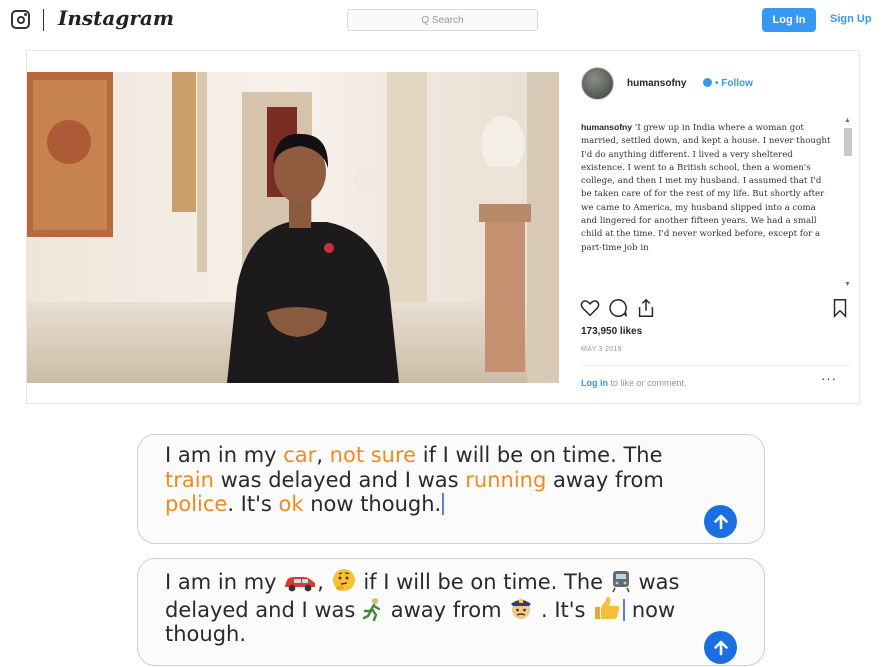 This screenshot has width=886, height=667. What do you see at coordinates (621, 582) in the screenshot?
I see `train-emoji` at bounding box center [621, 582].